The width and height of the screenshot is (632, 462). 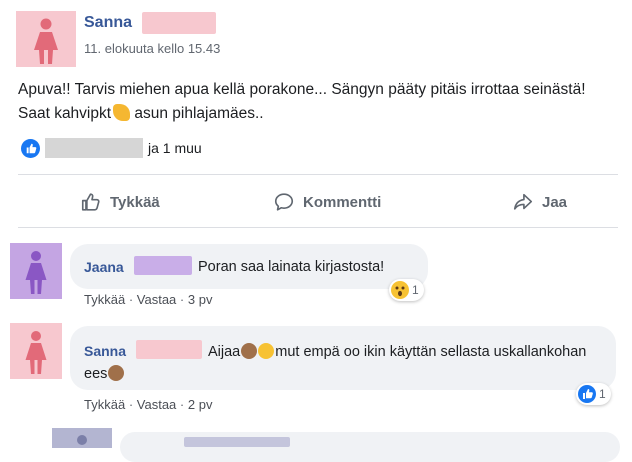 I want to click on like-button: Tykkää, so click(x=120, y=202).